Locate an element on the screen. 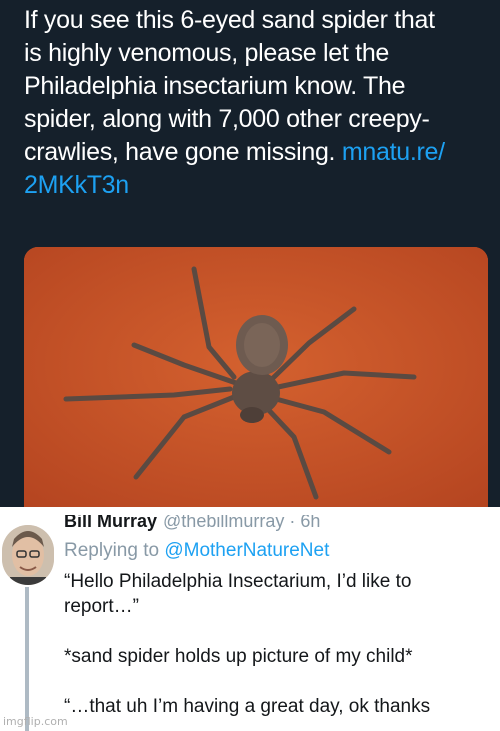  replying-to: Replying to @MotherNatureNet is located at coordinates (196, 551).